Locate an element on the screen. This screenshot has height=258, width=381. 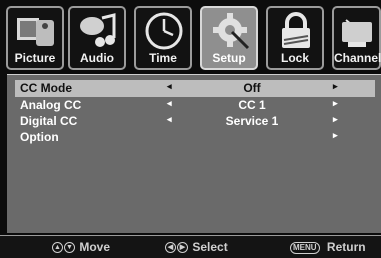
return-hint: MENU Return is located at coordinates (328, 247).